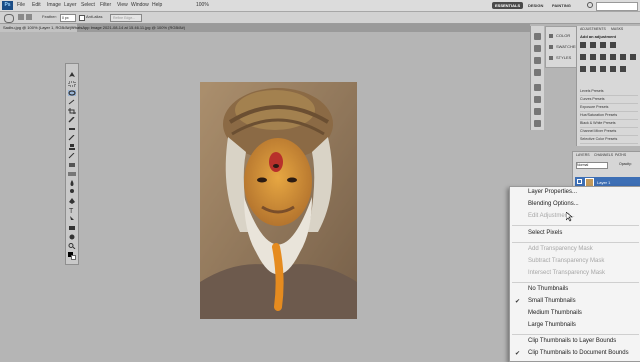 The width and height of the screenshot is (640, 362). Describe the element at coordinates (593, 29) in the screenshot. I see `tab-adjustments: ADJUSTMENTS` at that location.